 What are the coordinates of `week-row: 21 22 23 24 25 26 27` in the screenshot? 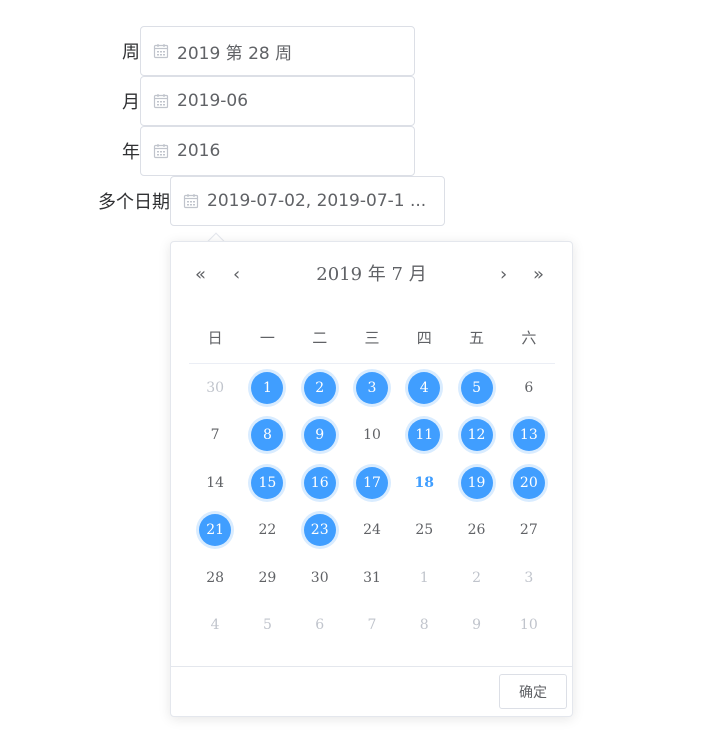 It's located at (372, 531).